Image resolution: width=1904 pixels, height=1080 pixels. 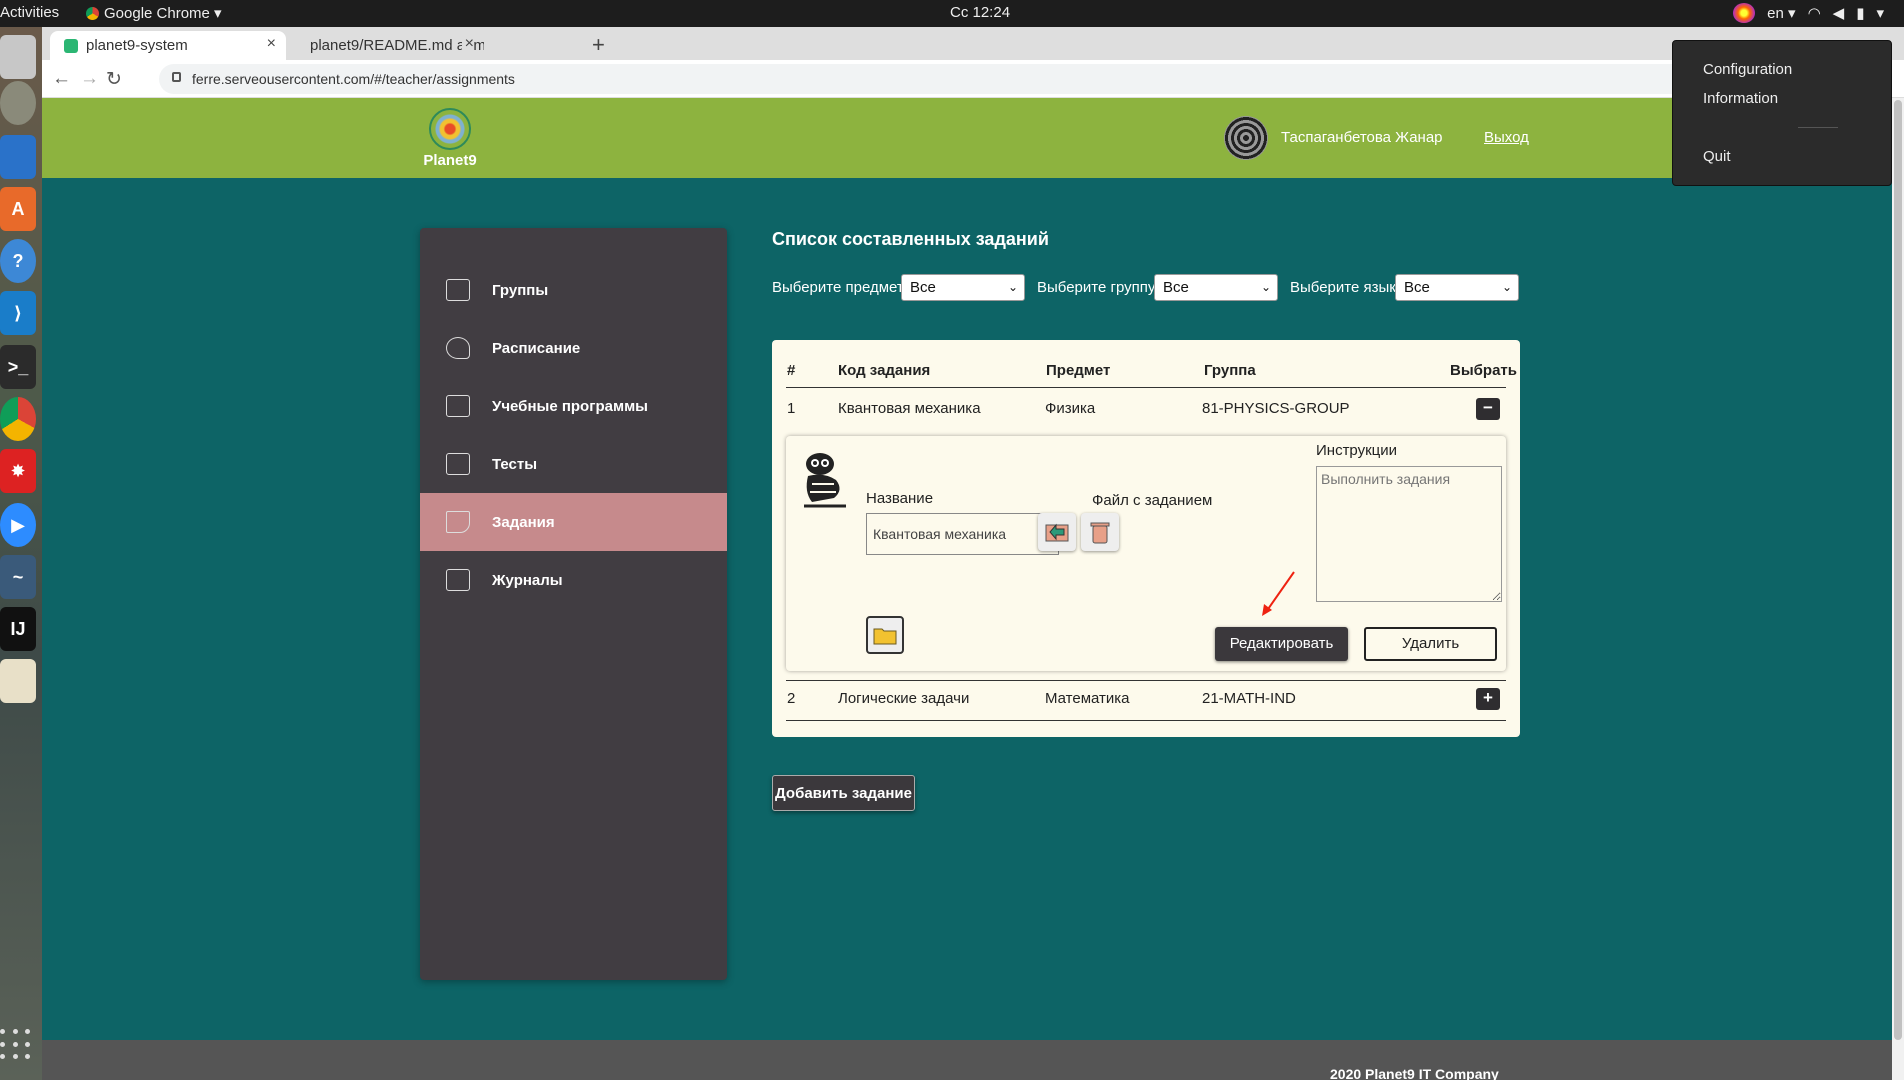 I want to click on vscode-icon: ⟩, so click(x=18, y=313).